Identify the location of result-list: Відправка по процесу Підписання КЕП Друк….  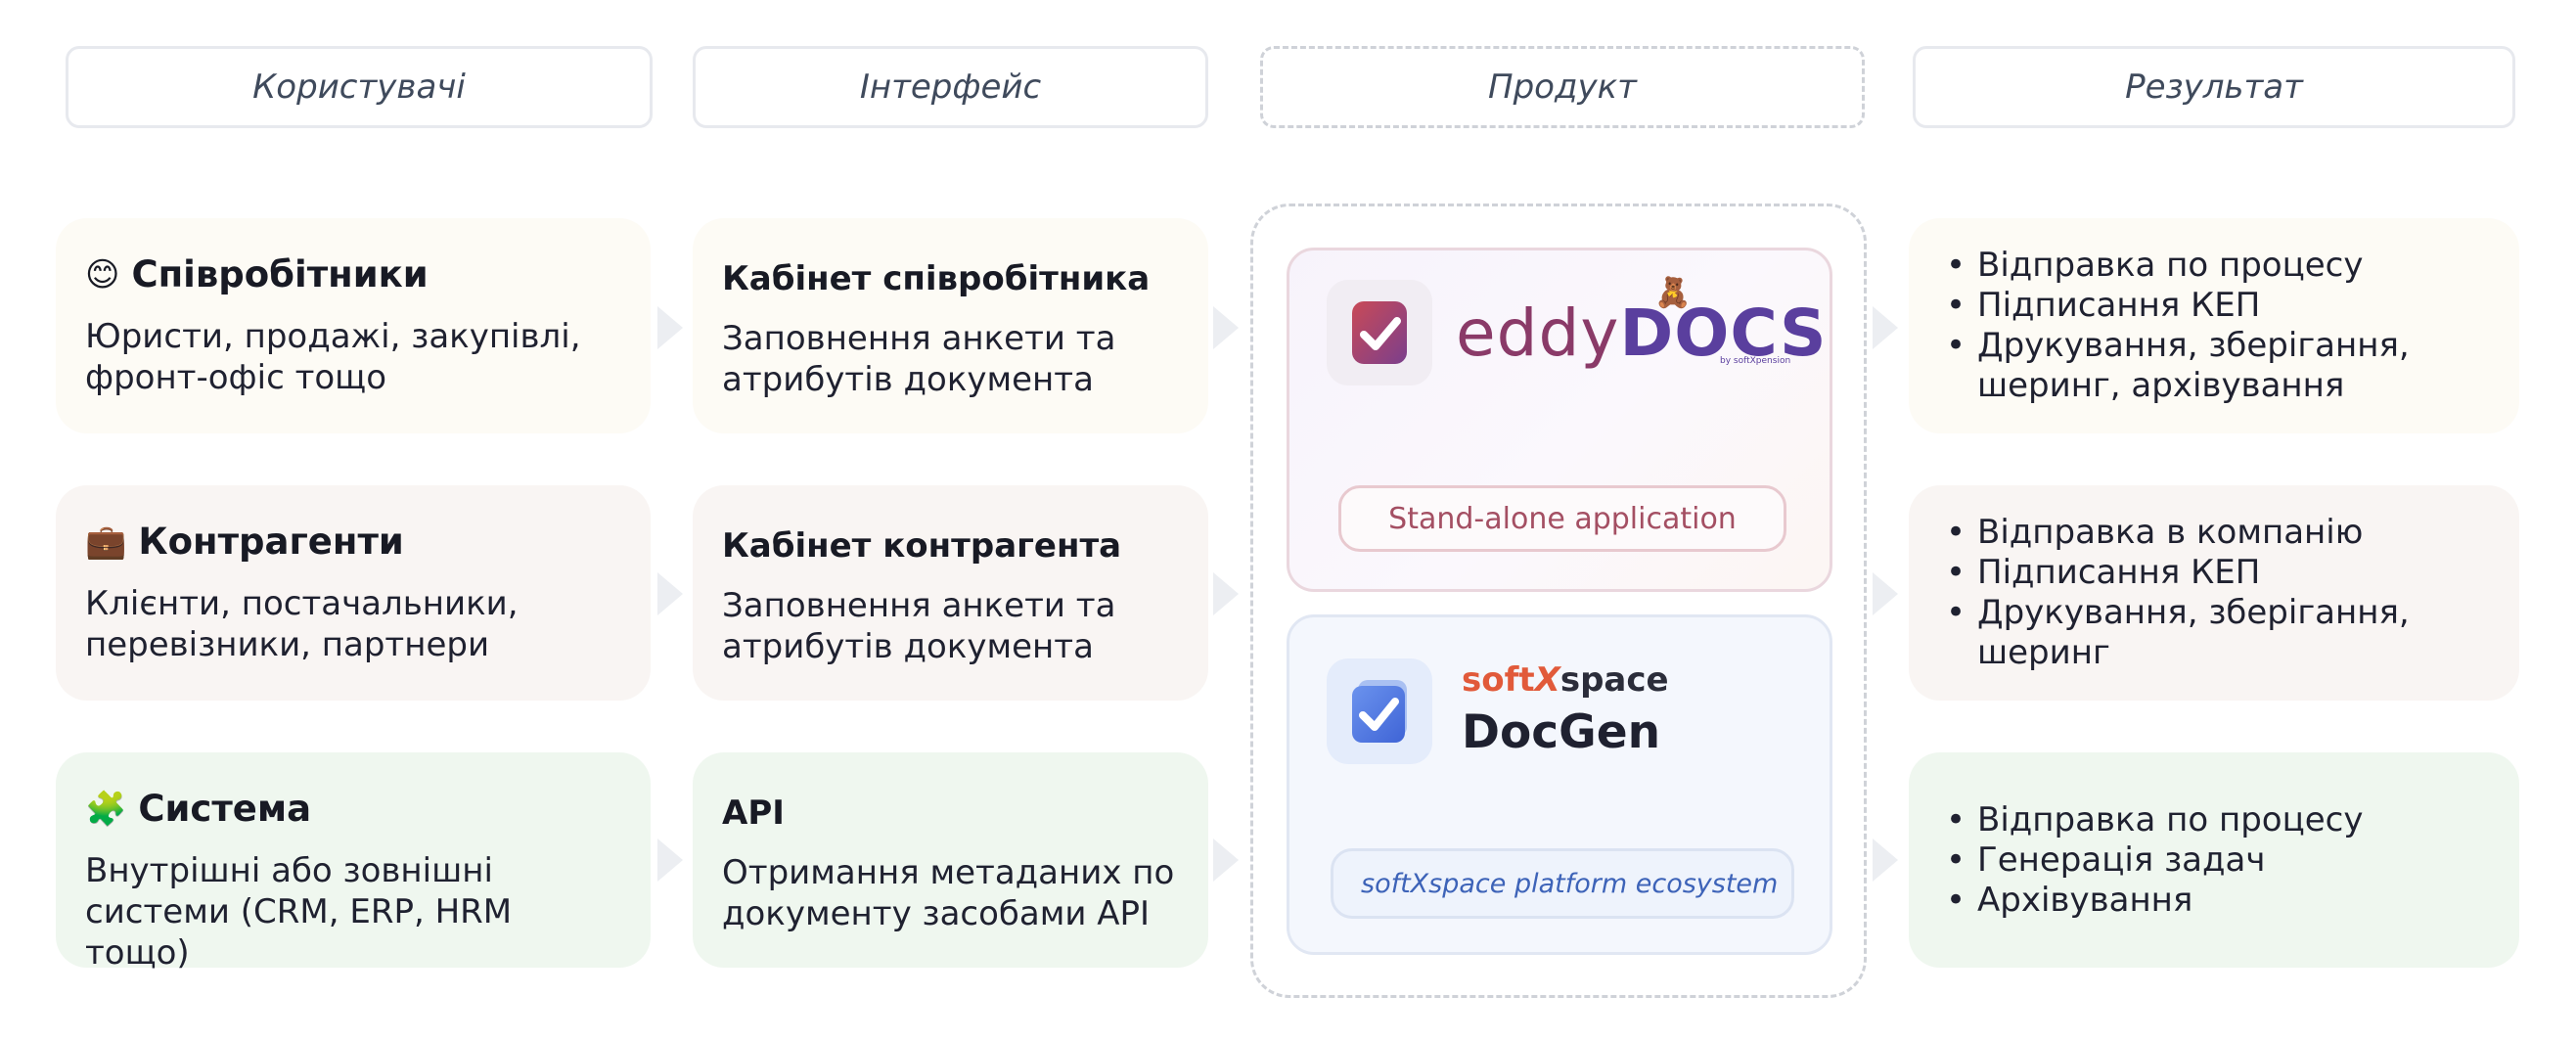
(2214, 326).